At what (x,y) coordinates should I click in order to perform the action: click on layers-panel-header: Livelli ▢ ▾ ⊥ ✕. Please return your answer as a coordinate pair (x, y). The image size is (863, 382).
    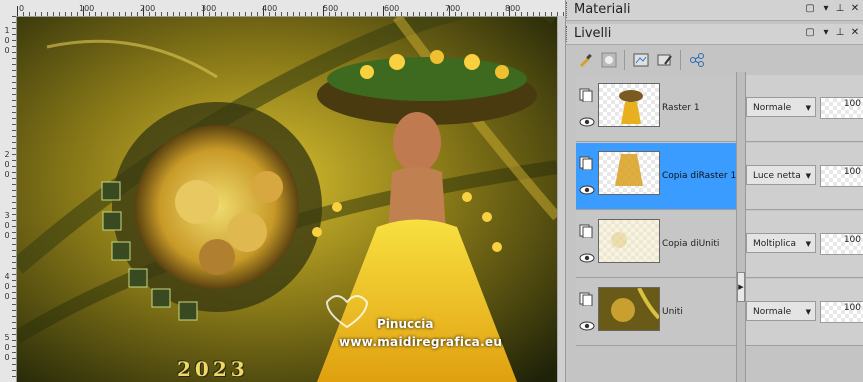
    Looking at the image, I should click on (714, 34).